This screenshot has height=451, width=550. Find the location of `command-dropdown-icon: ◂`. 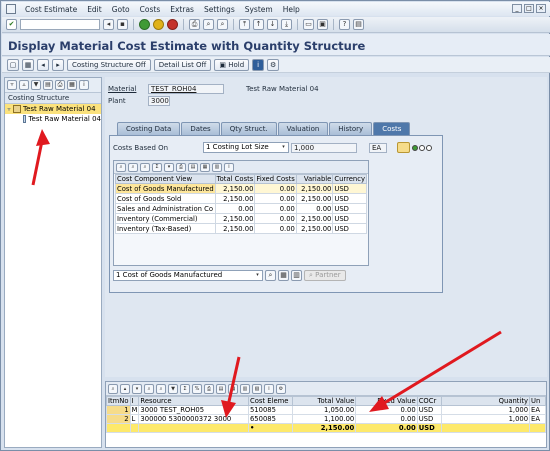

command-dropdown-icon: ◂ is located at coordinates (108, 24).